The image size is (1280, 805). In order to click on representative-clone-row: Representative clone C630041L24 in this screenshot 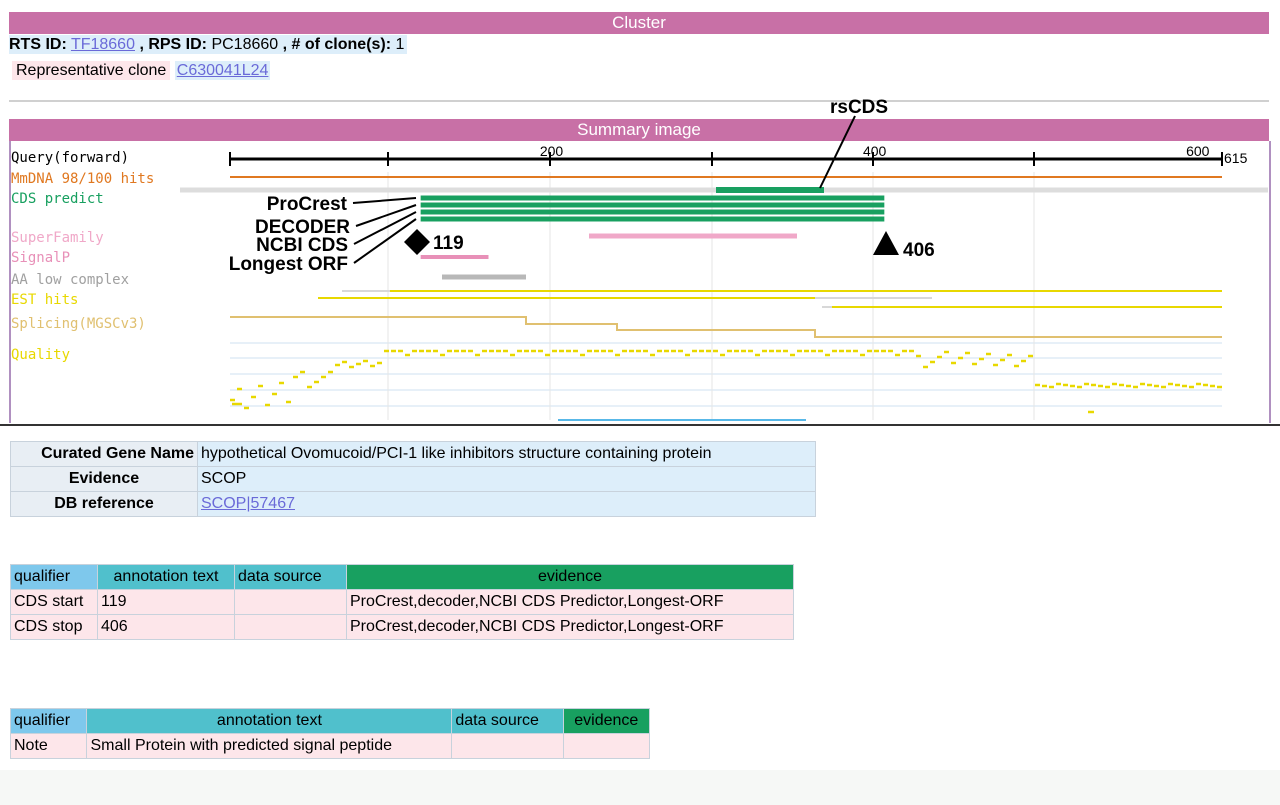, I will do `click(141, 70)`.